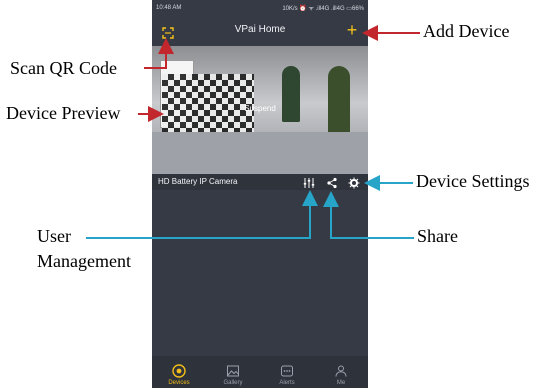 Image resolution: width=550 pixels, height=388 pixels. Describe the element at coordinates (208, 103) in the screenshot. I see `preview-checkerboard` at that location.